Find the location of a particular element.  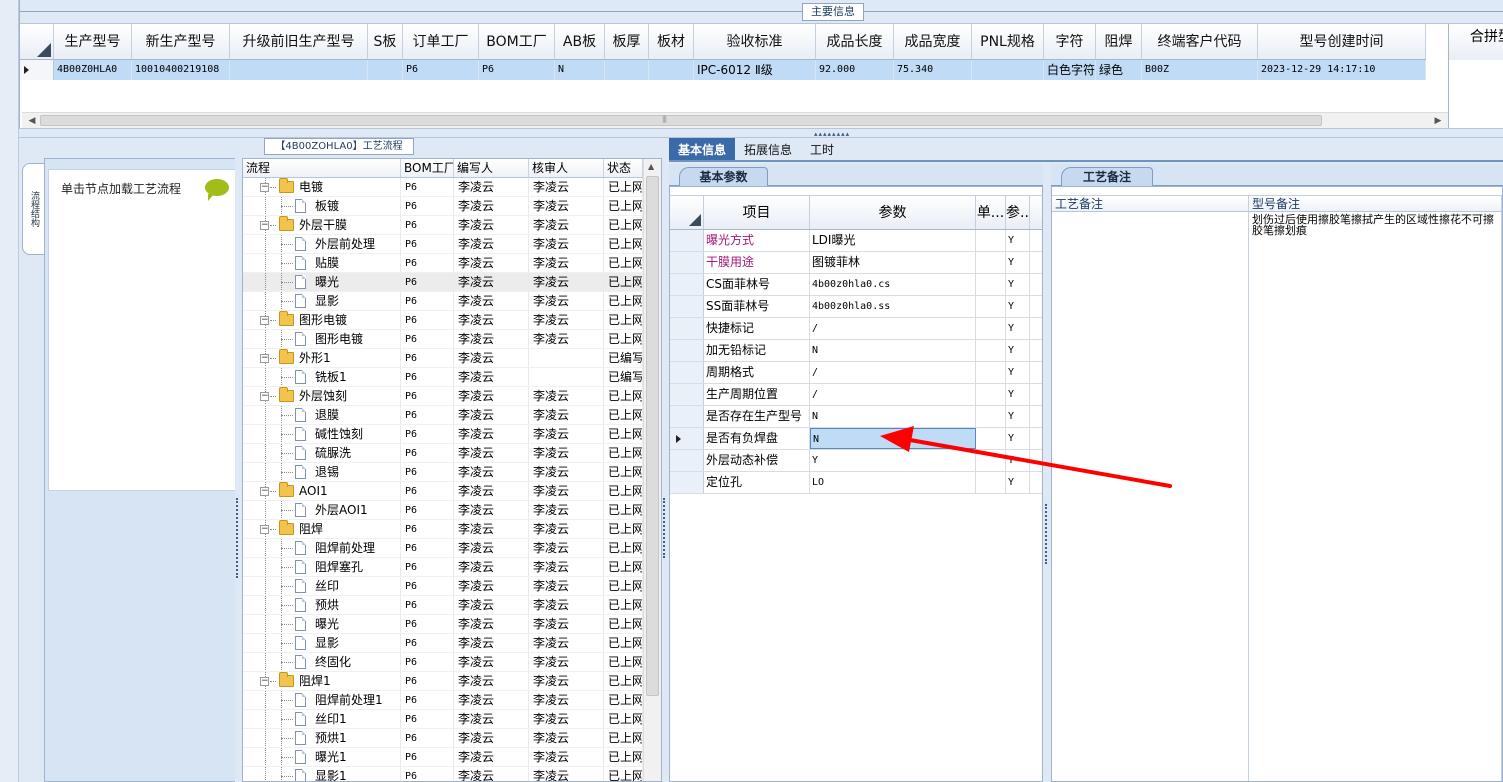

column-header: 新生产型号 is located at coordinates (181, 41).